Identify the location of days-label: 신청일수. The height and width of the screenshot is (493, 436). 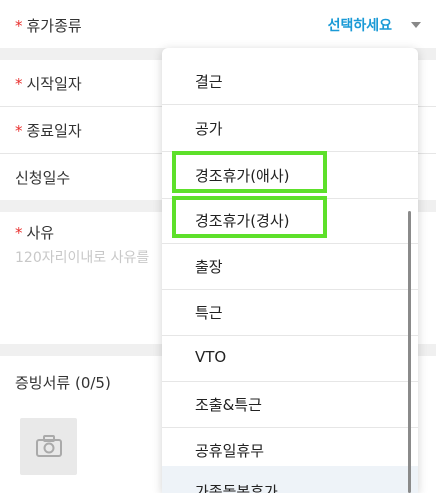
(43, 178).